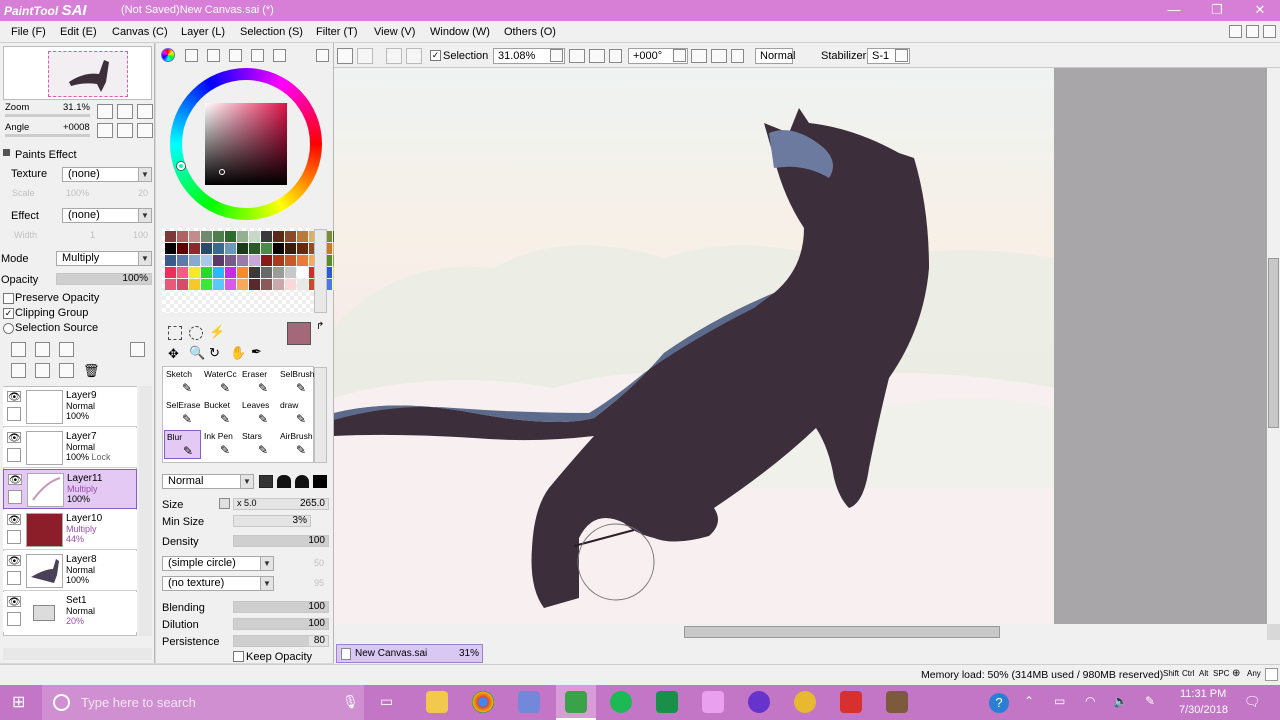 The height and width of the screenshot is (720, 1280). What do you see at coordinates (256, 352) in the screenshot?
I see `eyedropper-icon: ✒` at bounding box center [256, 352].